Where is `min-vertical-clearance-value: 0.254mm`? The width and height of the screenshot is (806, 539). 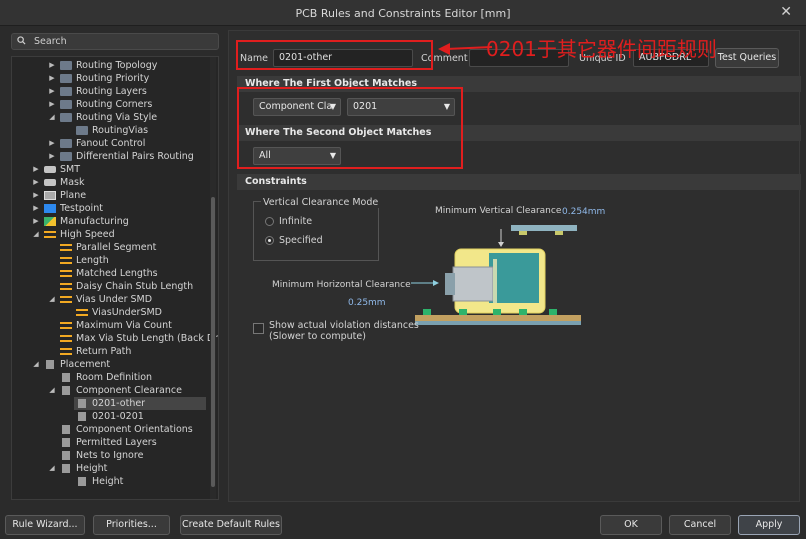 min-vertical-clearance-value: 0.254mm is located at coordinates (583, 212).